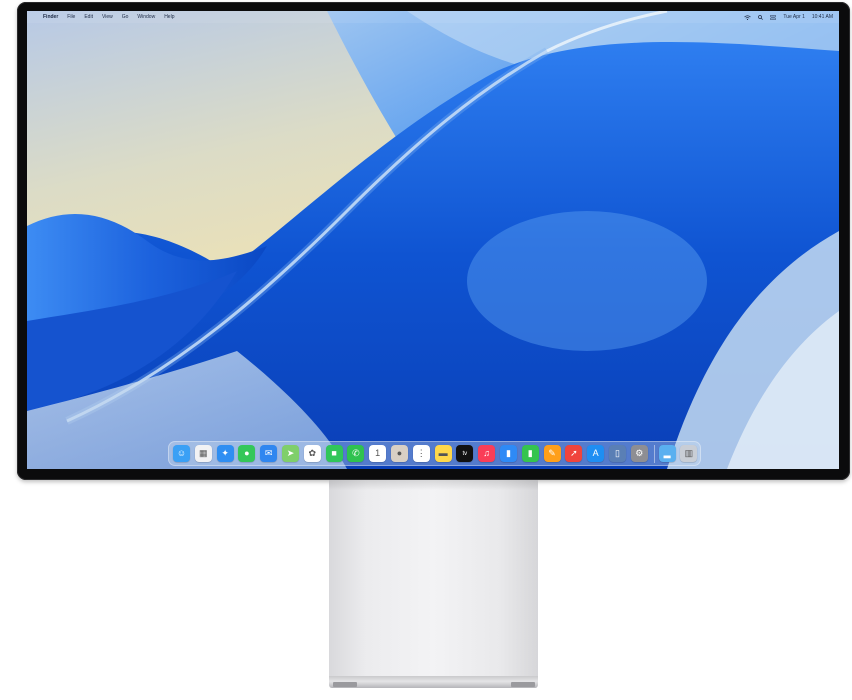 The height and width of the screenshot is (700, 852). I want to click on messages-icon: ●, so click(247, 453).